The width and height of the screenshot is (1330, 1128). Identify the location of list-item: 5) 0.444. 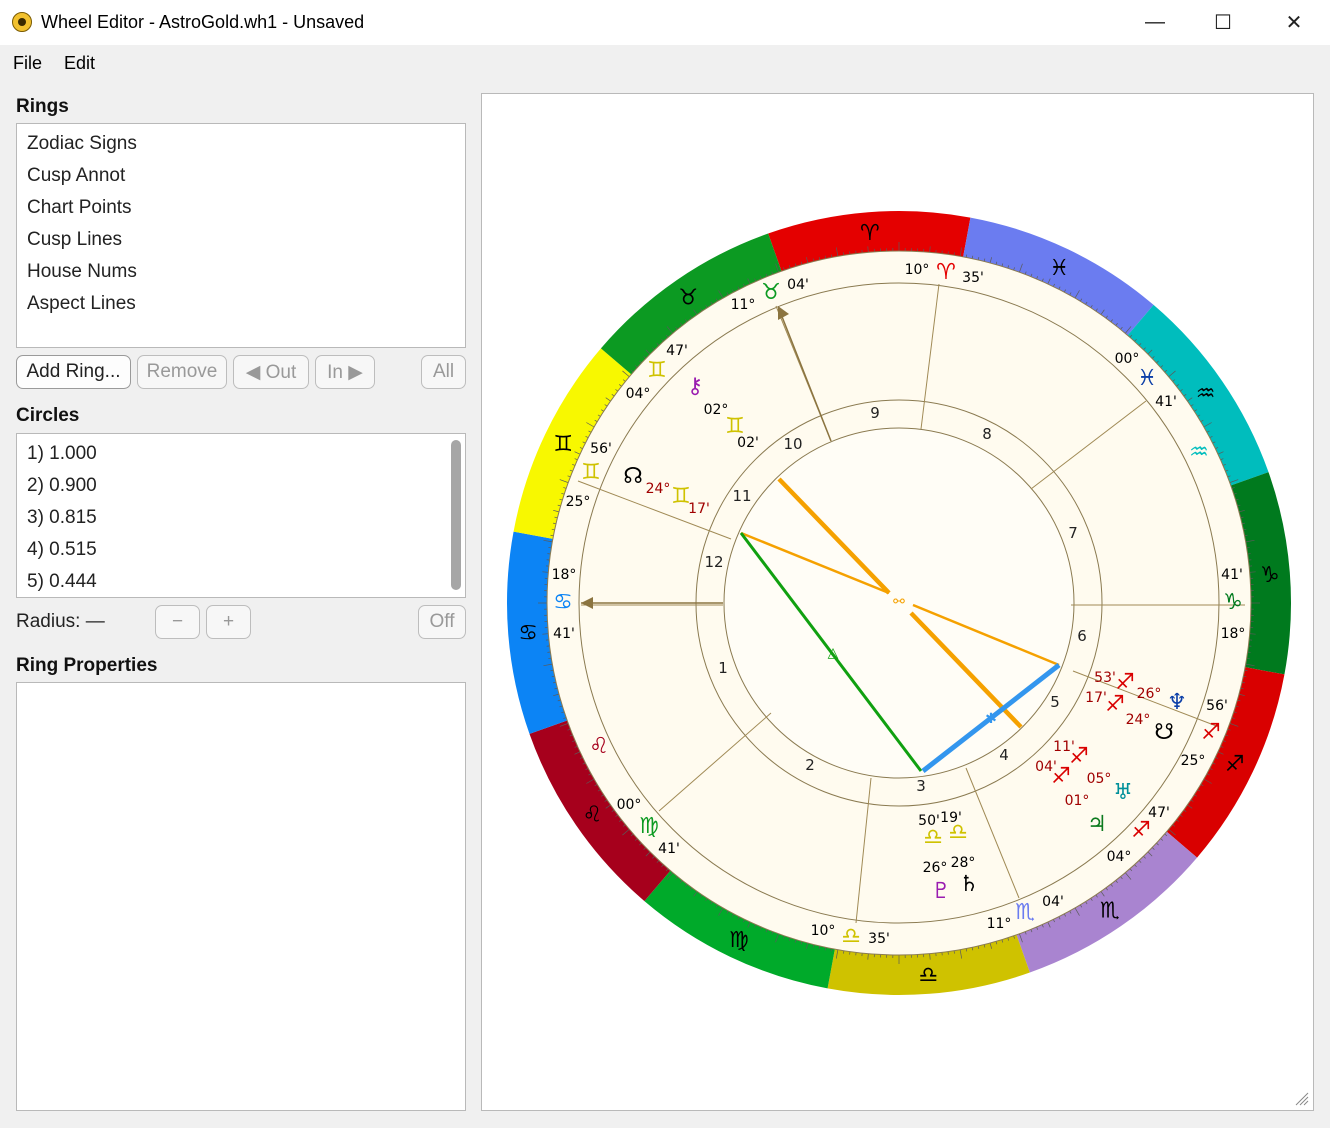
(241, 581).